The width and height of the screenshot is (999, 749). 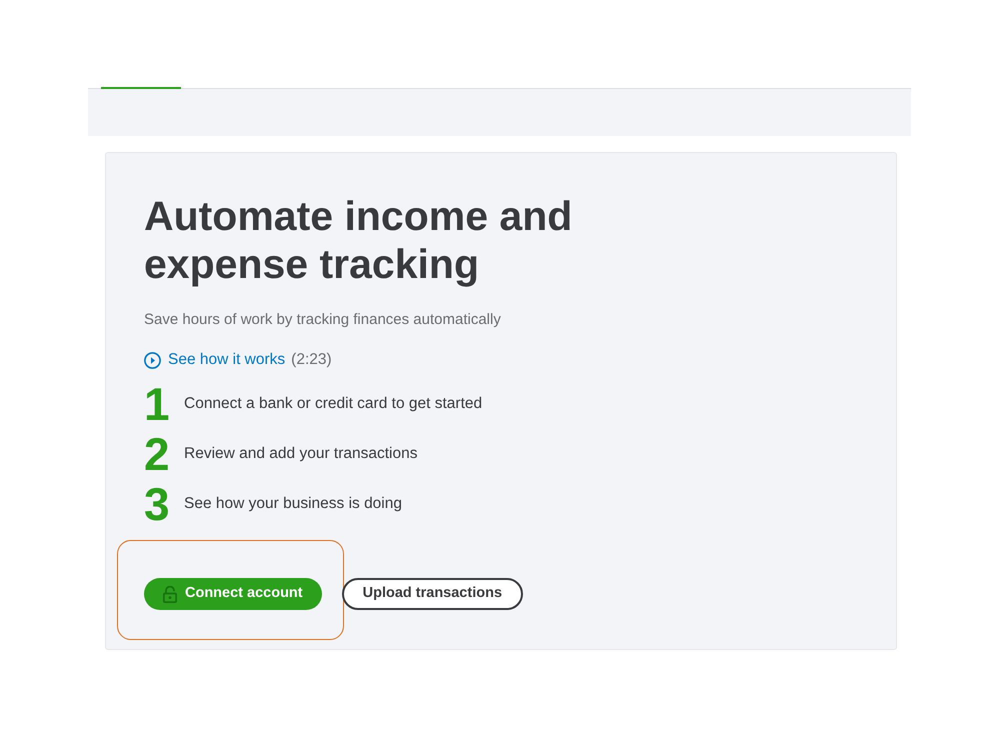 What do you see at coordinates (152, 360) in the screenshot?
I see `play-icon` at bounding box center [152, 360].